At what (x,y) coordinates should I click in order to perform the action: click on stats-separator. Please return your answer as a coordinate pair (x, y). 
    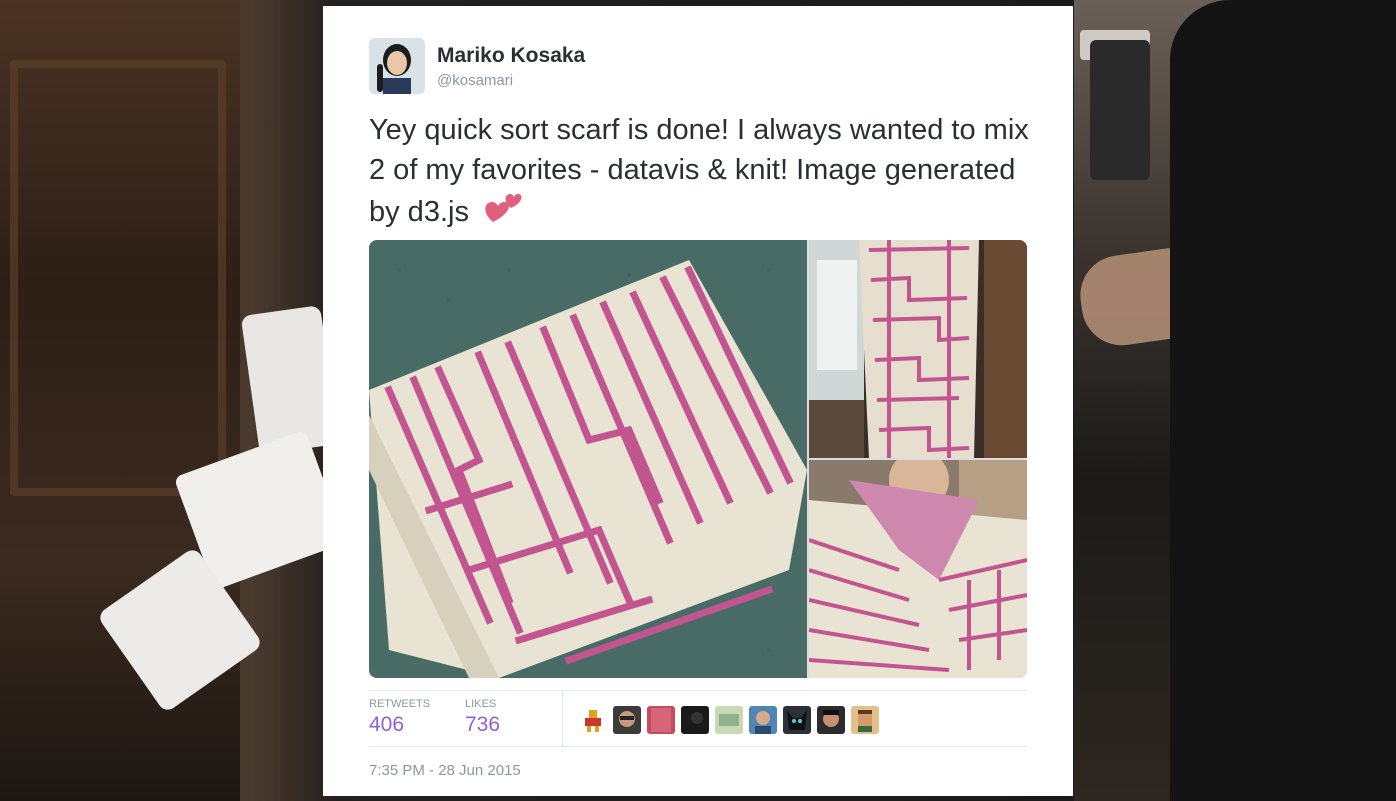
    Looking at the image, I should click on (562, 718).